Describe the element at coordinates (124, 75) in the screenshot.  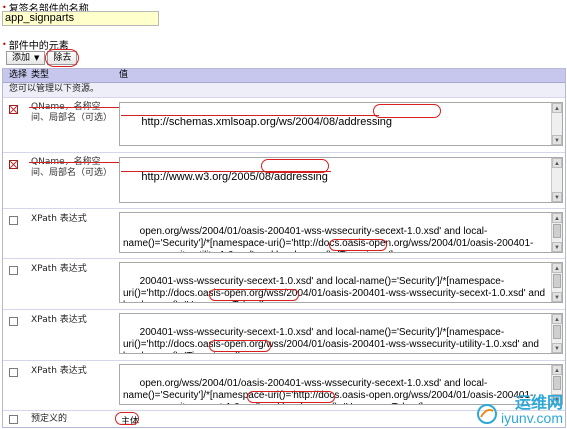
I see `column-header-value: 值` at that location.